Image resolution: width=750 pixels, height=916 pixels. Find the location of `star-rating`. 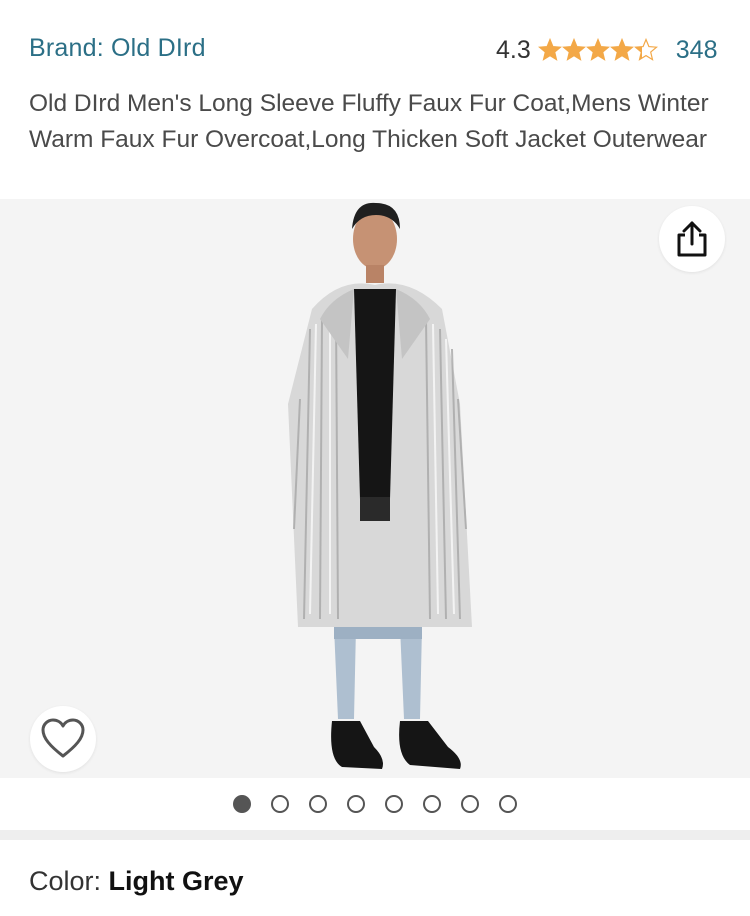

star-rating is located at coordinates (597, 50).